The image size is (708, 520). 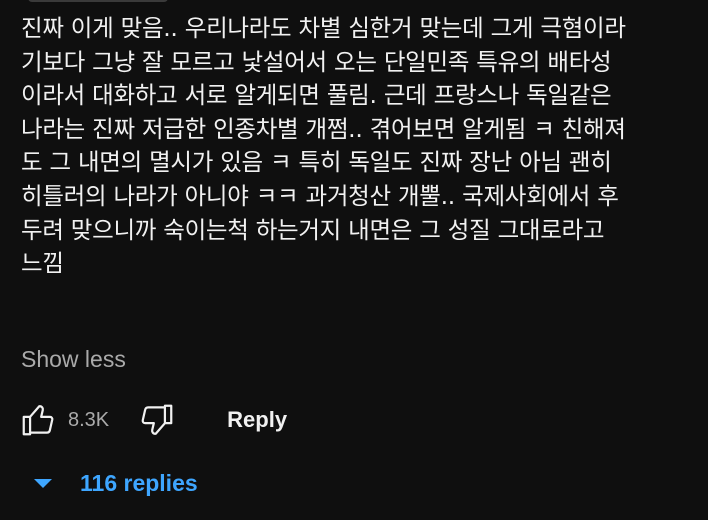 I want to click on comment-line: 느낌, so click(x=42, y=263).